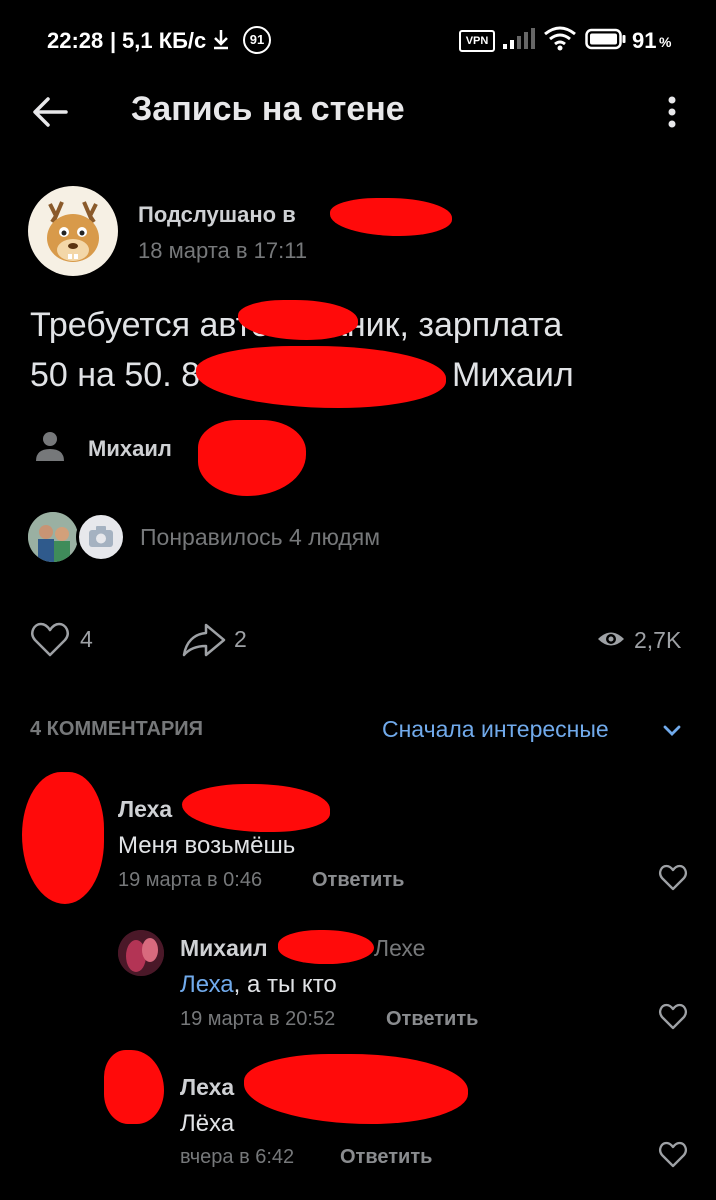  Describe the element at coordinates (644, 40) in the screenshot. I see `battery-level: 91` at that location.